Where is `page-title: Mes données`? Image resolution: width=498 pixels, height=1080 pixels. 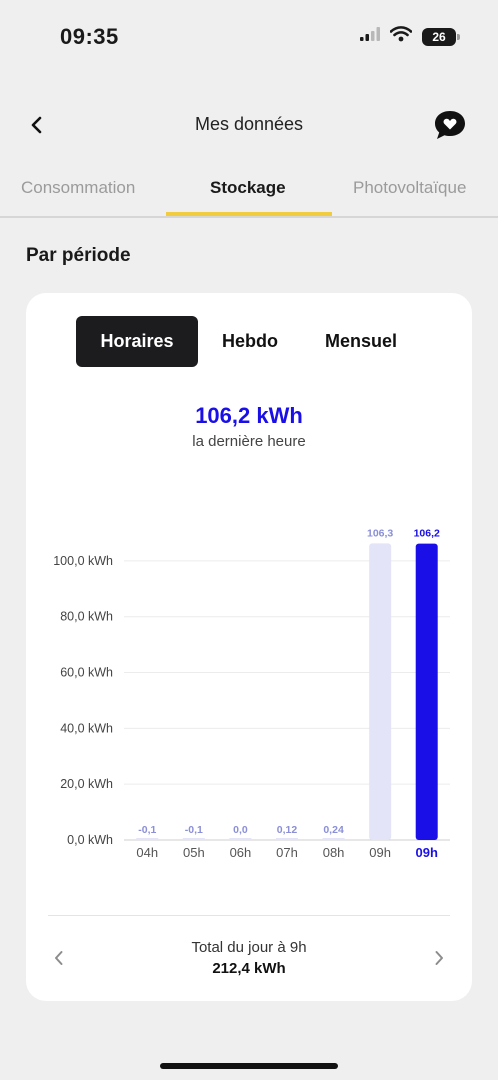 page-title: Mes données is located at coordinates (249, 124).